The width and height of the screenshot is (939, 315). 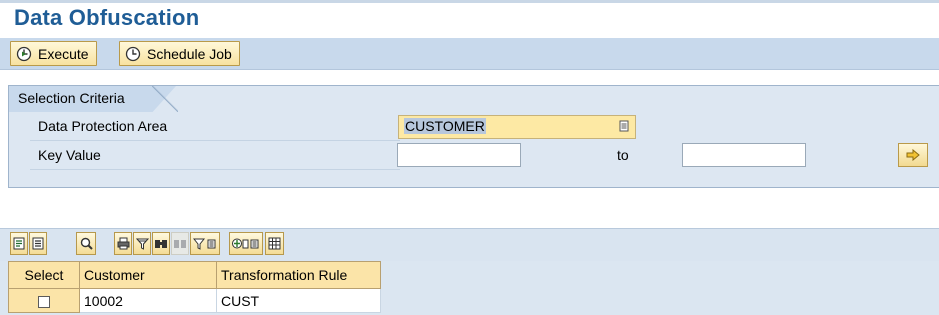 I want to click on schedule-job-button: Schedule Job, so click(x=179, y=53).